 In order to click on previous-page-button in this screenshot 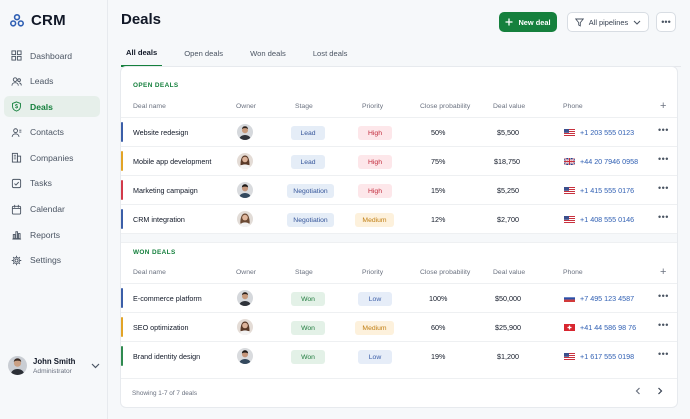, I will do `click(638, 392)`.